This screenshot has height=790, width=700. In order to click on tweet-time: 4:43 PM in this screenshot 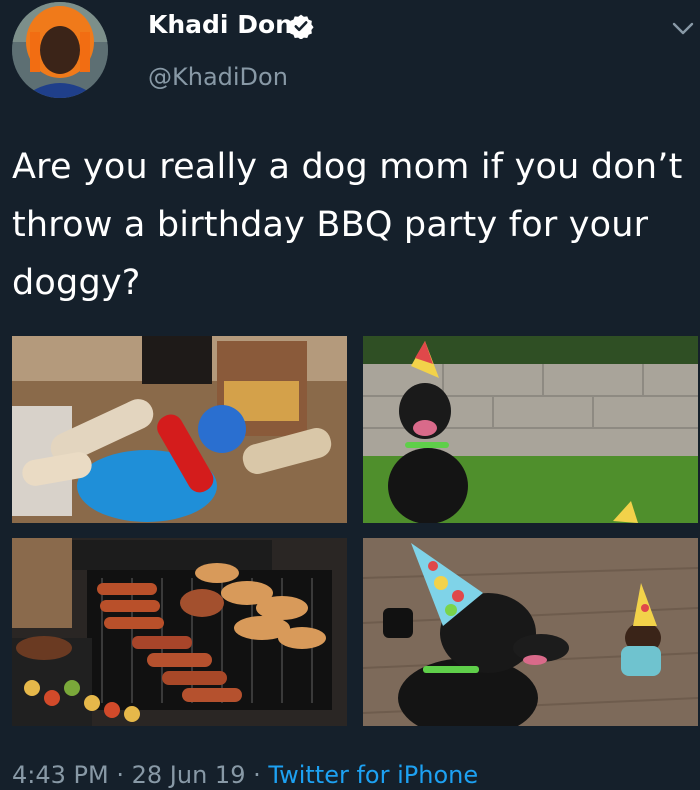, I will do `click(60, 775)`.